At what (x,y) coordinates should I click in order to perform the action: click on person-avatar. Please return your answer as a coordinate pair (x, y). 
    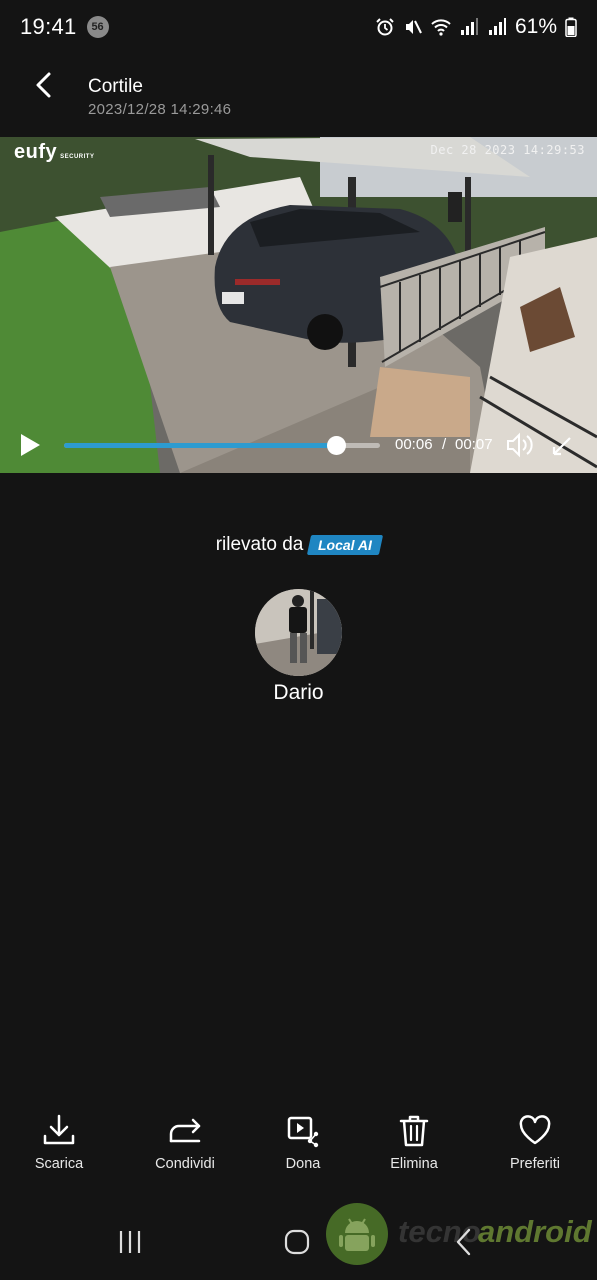
    Looking at the image, I should click on (298, 632).